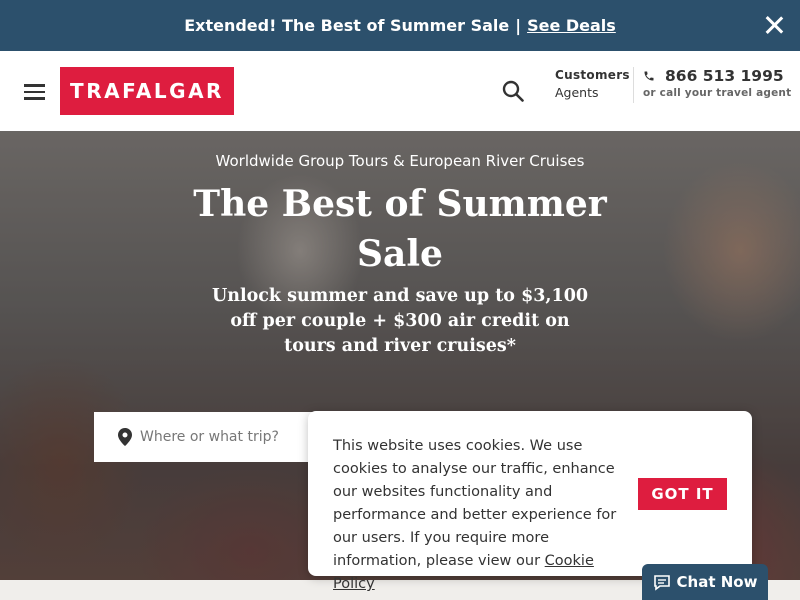 The width and height of the screenshot is (800, 600). I want to click on customer-agent-switch: Customers Agents, so click(592, 84).